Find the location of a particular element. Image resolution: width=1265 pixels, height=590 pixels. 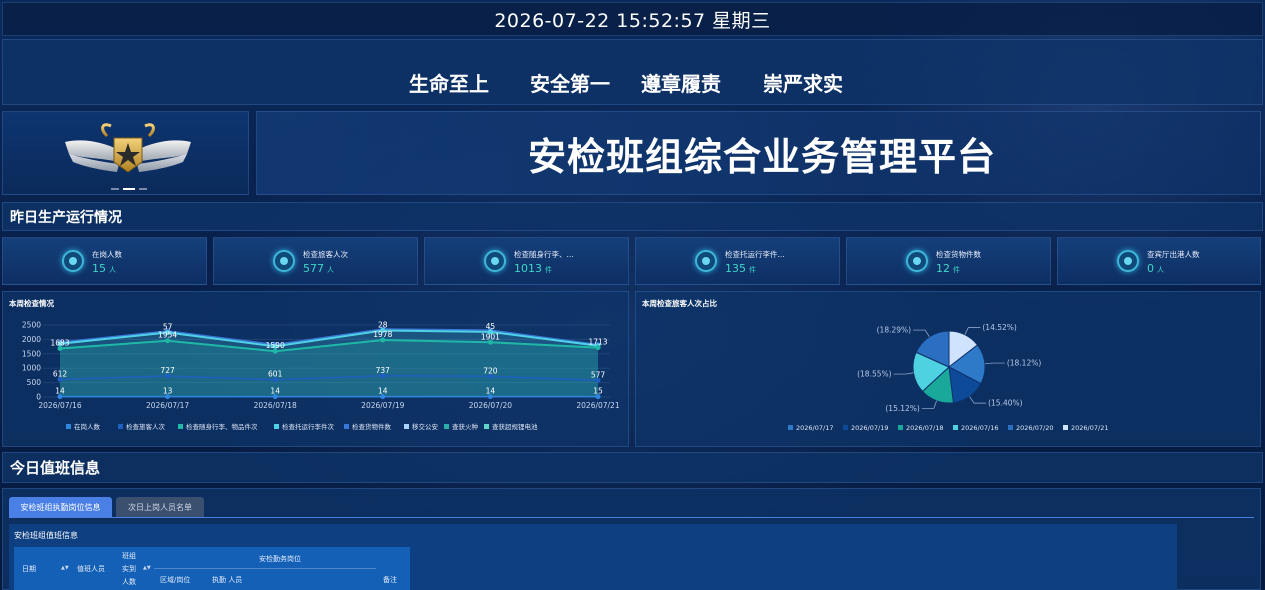

x-tick-label: 2026/07/20 is located at coordinates (490, 405).